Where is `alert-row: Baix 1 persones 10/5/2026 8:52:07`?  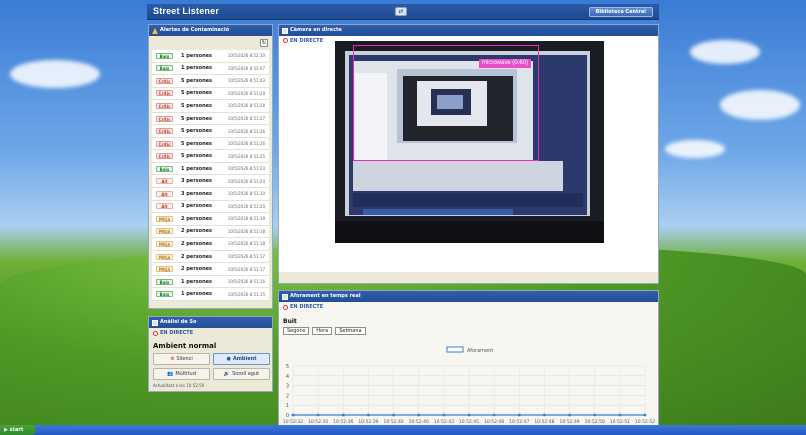
alert-row: Baix 1 persones 10/5/2026 8:52:07 is located at coordinates (210, 69).